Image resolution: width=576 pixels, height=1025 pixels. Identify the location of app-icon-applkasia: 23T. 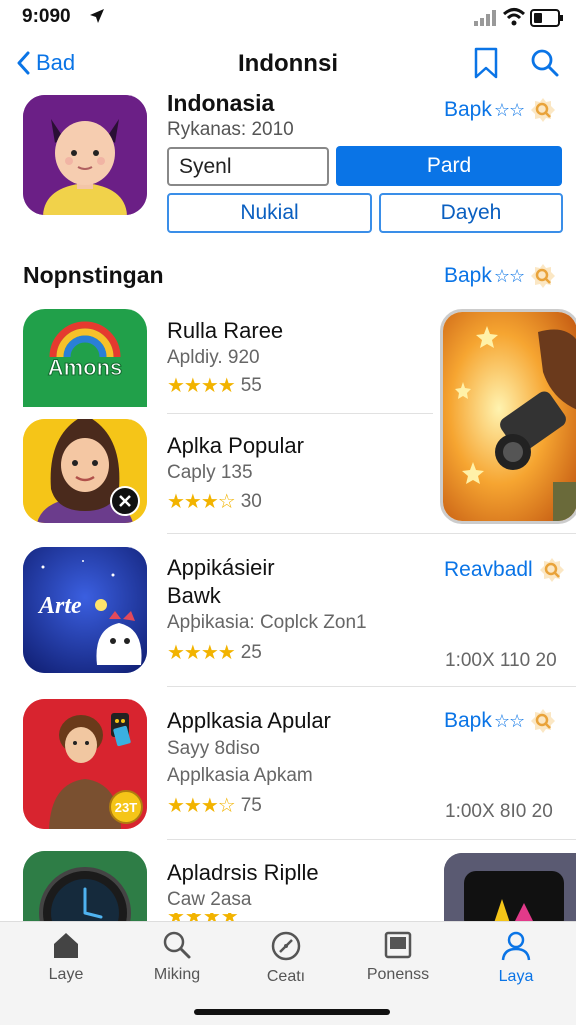
(85, 764).